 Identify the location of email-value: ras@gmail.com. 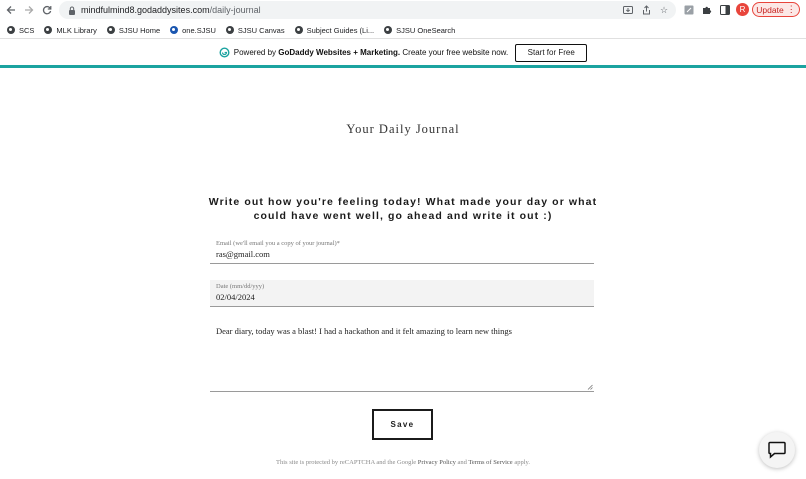
(243, 254).